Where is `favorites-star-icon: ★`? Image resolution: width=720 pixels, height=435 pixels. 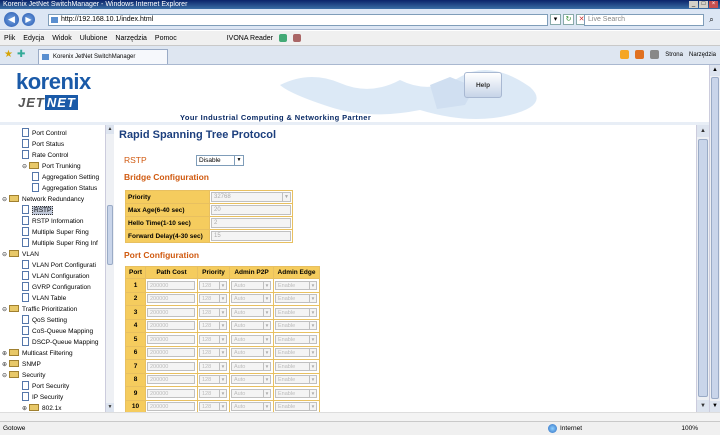
favorites-star-icon: ★ is located at coordinates (8, 55).